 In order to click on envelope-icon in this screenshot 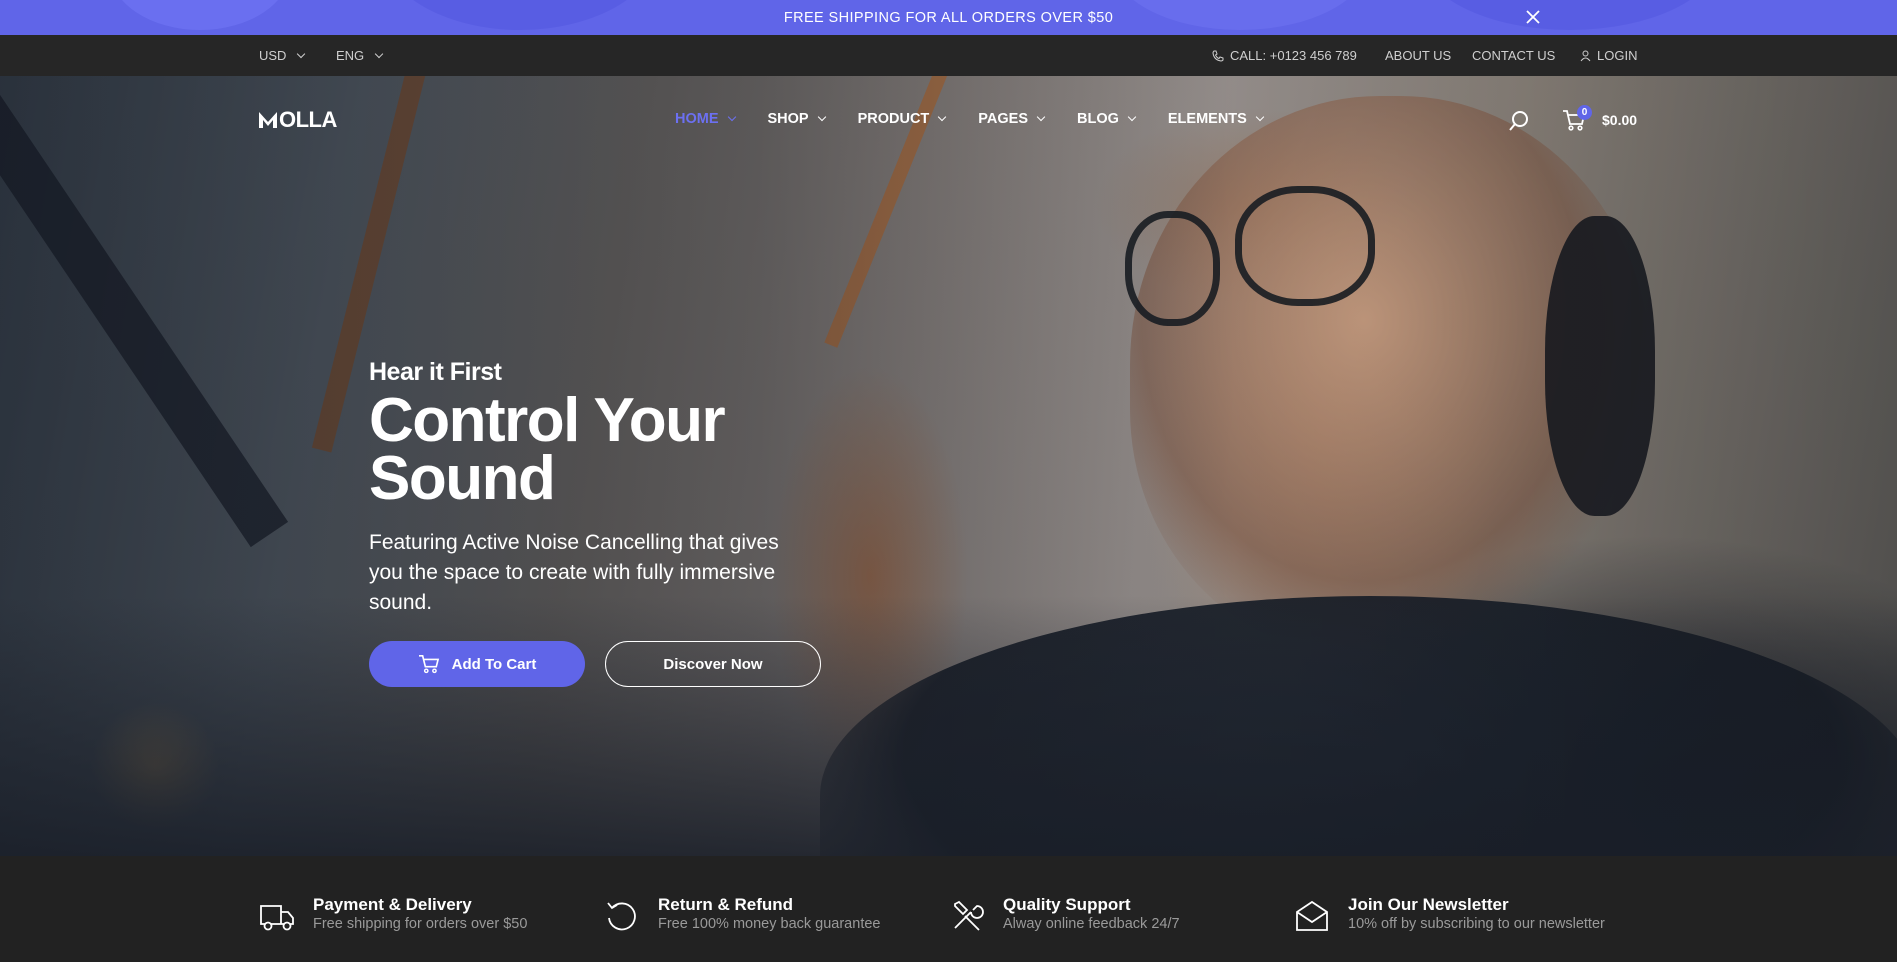, I will do `click(1312, 915)`.